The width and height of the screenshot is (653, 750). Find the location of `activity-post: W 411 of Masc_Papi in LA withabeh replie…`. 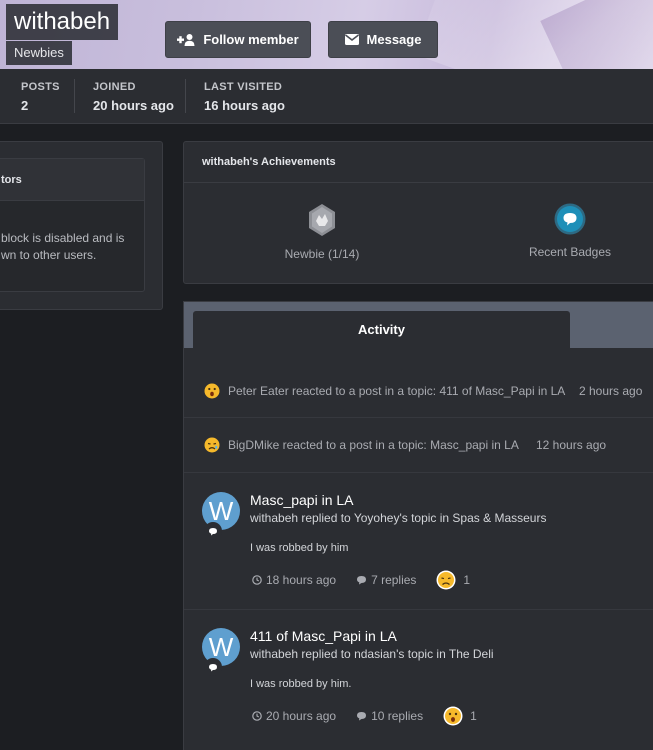

activity-post: W 411 of Masc_Papi in LA withabeh replie… is located at coordinates (418, 680).